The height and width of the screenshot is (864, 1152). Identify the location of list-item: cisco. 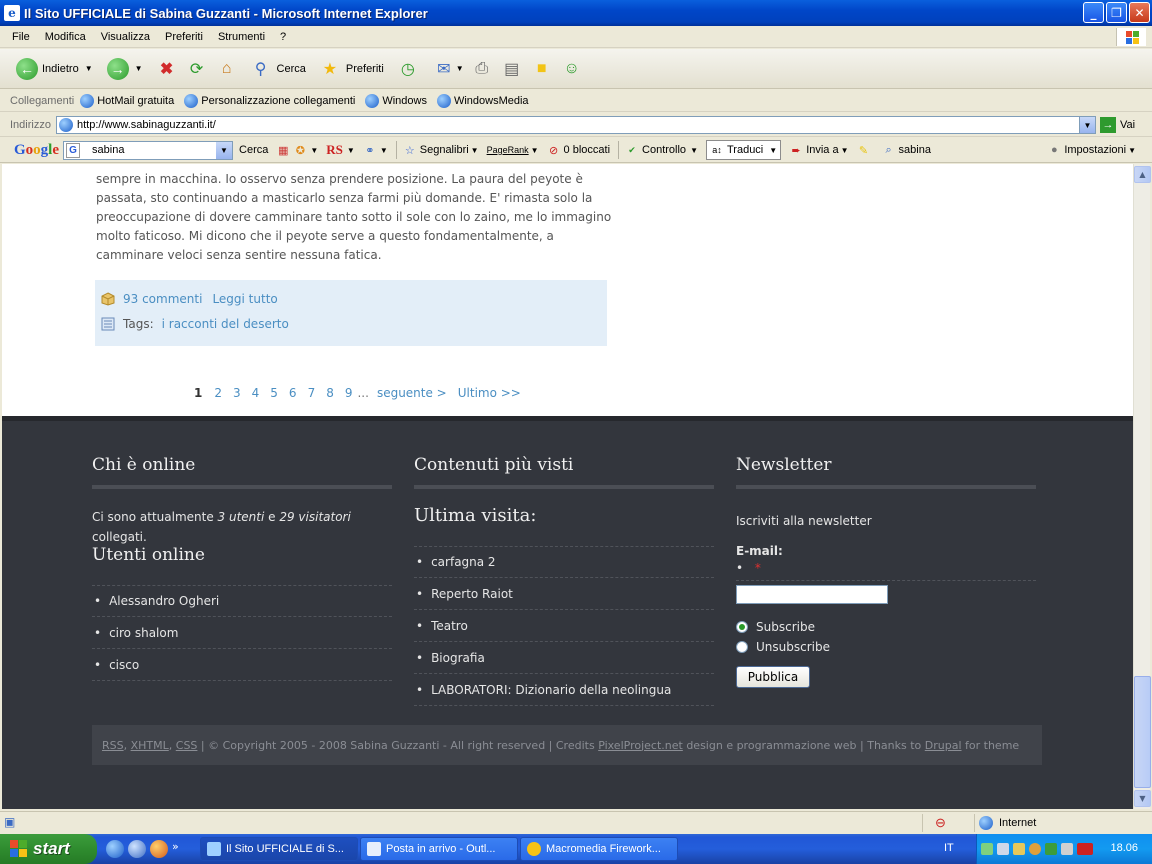
(242, 665).